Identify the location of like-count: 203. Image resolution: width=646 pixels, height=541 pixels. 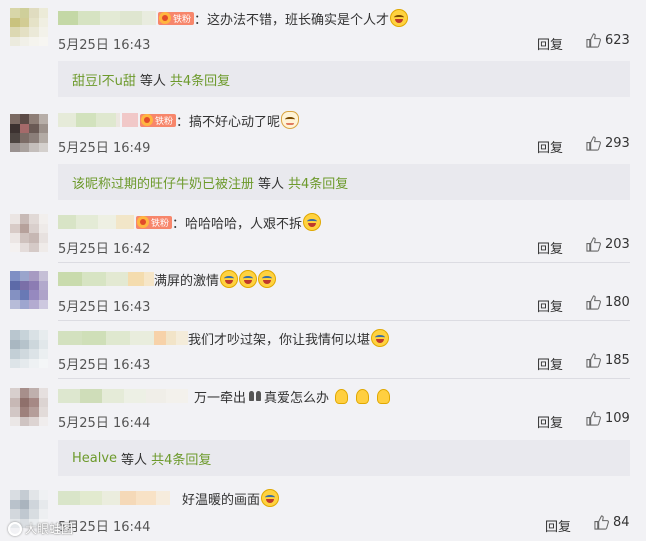
(617, 244).